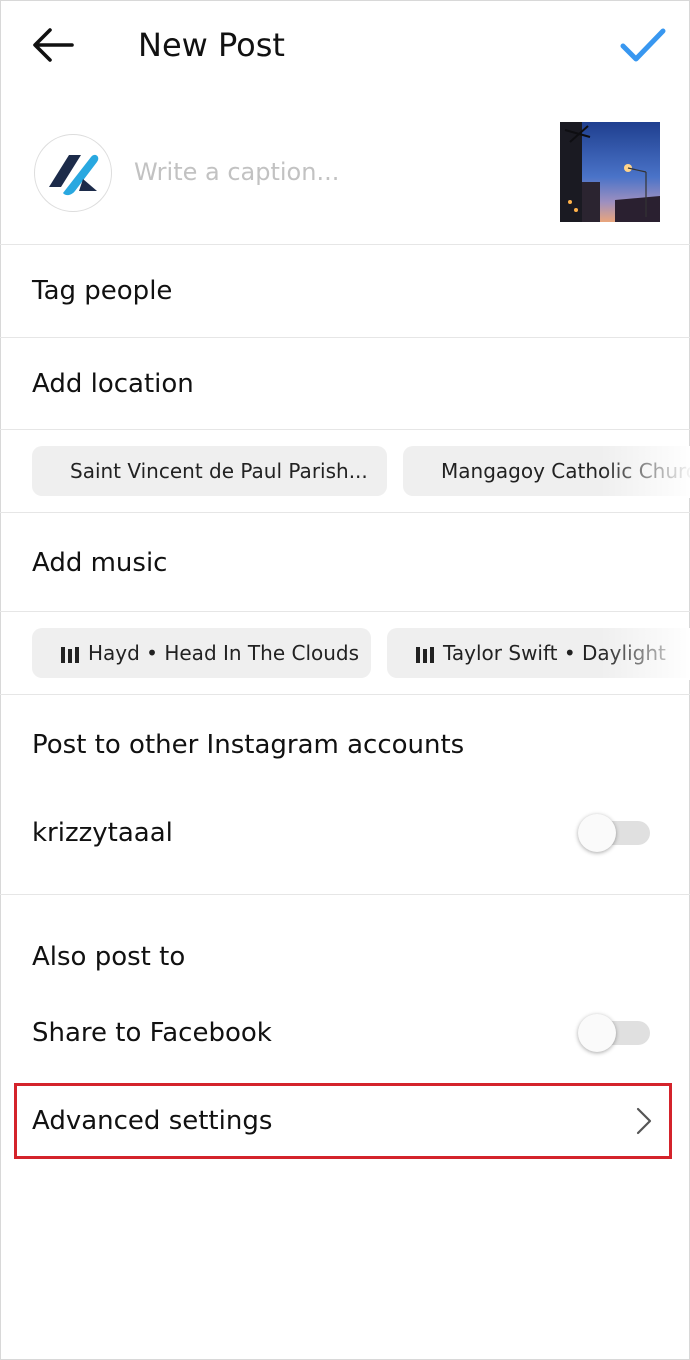 The height and width of the screenshot is (1360, 690). I want to click on other-accounts-heading: Post to other Instagram accounts, so click(248, 745).